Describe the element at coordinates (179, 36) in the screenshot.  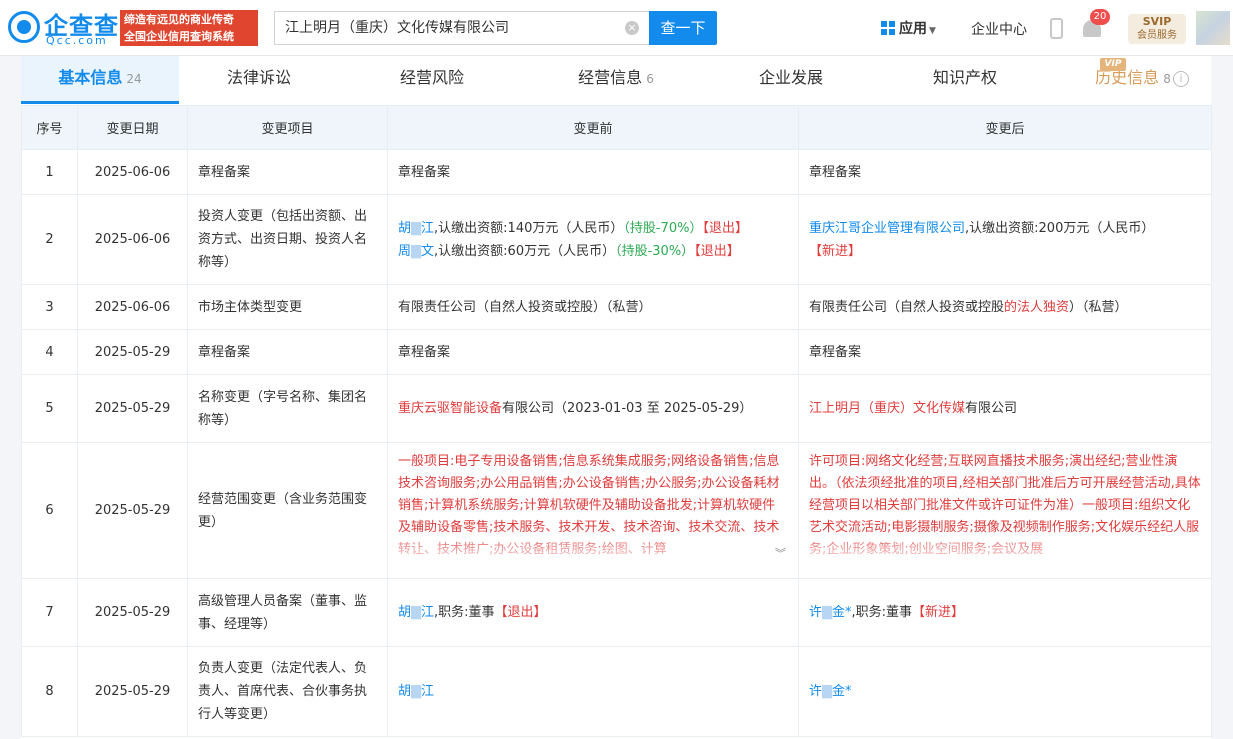
I see `slogan-line-2: 全国企业信用查询系统` at that location.